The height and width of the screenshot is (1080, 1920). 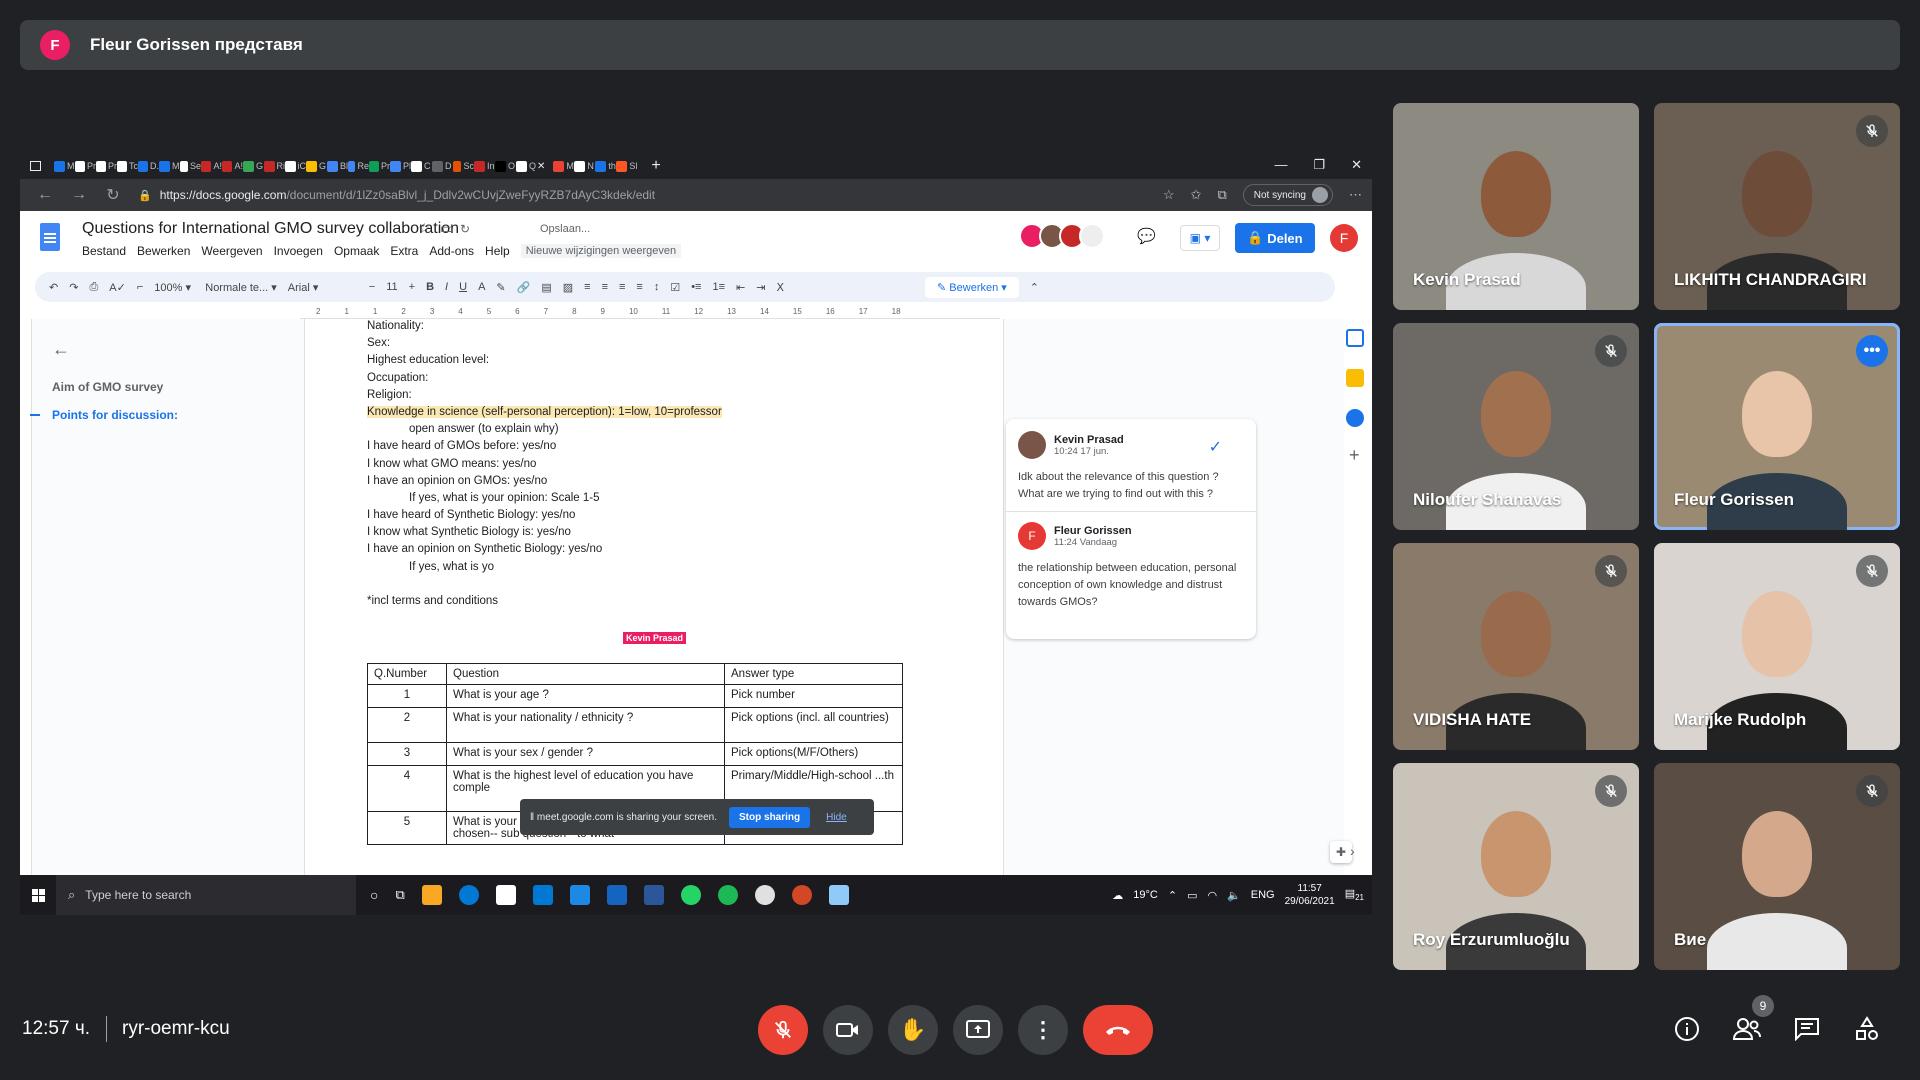 What do you see at coordinates (1516, 866) in the screenshot?
I see `participant-tile: Roy Erzurumluoğlu` at bounding box center [1516, 866].